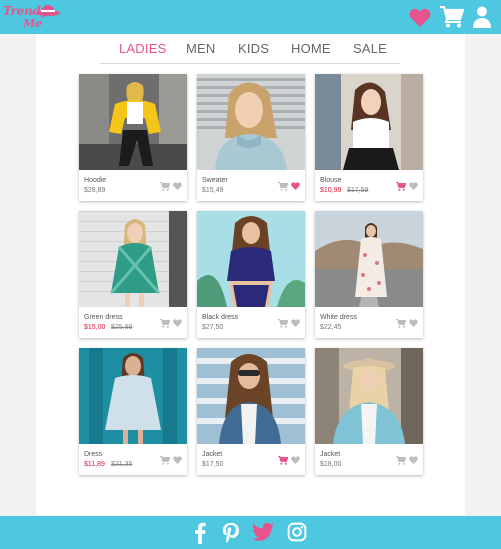  Describe the element at coordinates (370, 48) in the screenshot. I see `tab-sale: SALE` at that location.